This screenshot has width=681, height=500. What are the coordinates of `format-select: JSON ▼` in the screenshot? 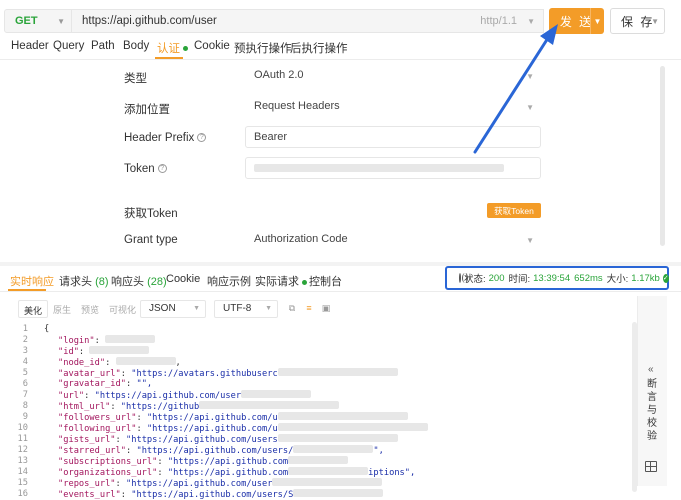 It's located at (173, 309).